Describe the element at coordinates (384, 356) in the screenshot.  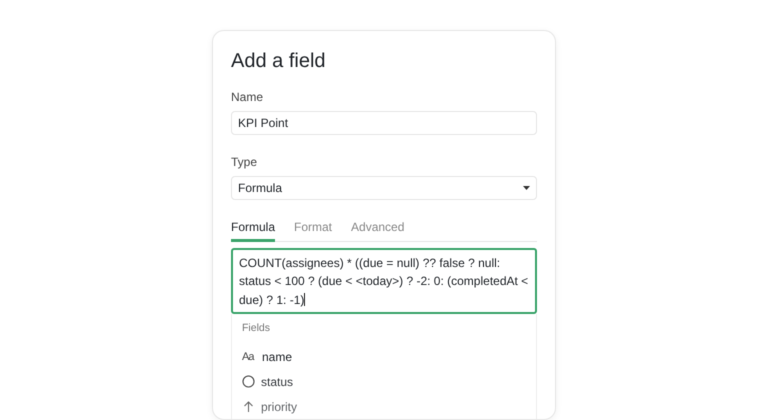
I see `field-option: Aa name` at that location.